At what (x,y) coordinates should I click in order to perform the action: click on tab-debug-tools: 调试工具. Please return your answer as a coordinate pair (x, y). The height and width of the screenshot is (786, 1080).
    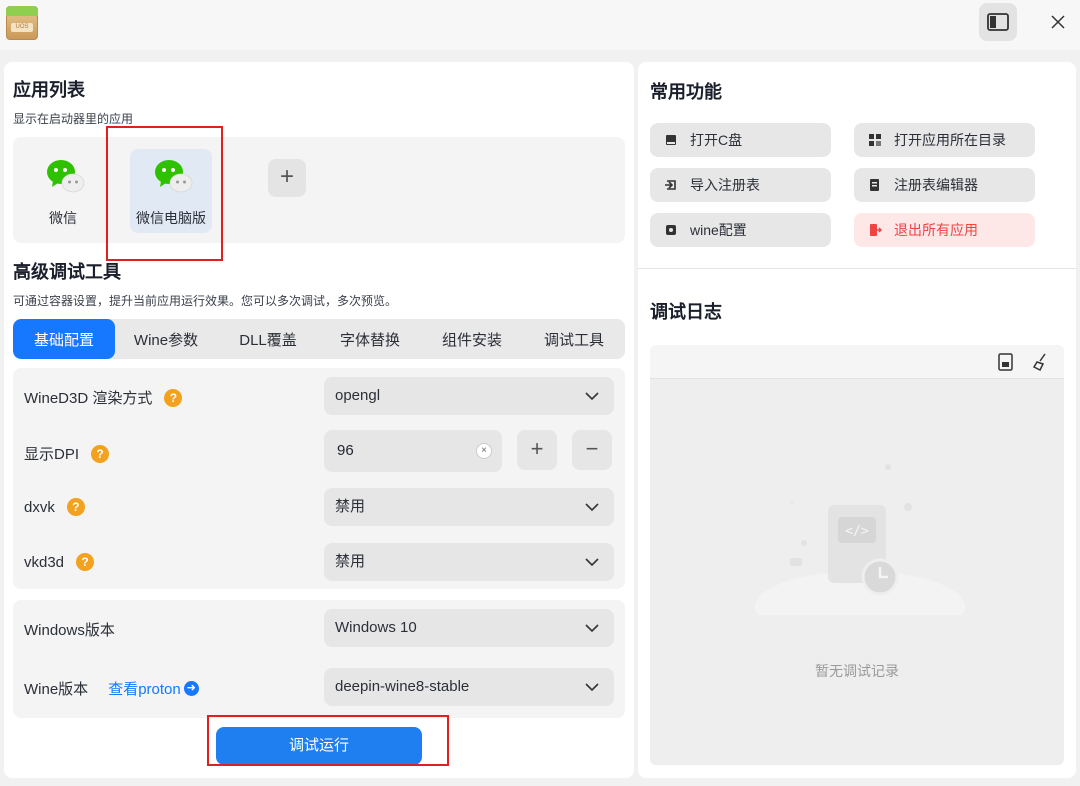
    Looking at the image, I should click on (574, 339).